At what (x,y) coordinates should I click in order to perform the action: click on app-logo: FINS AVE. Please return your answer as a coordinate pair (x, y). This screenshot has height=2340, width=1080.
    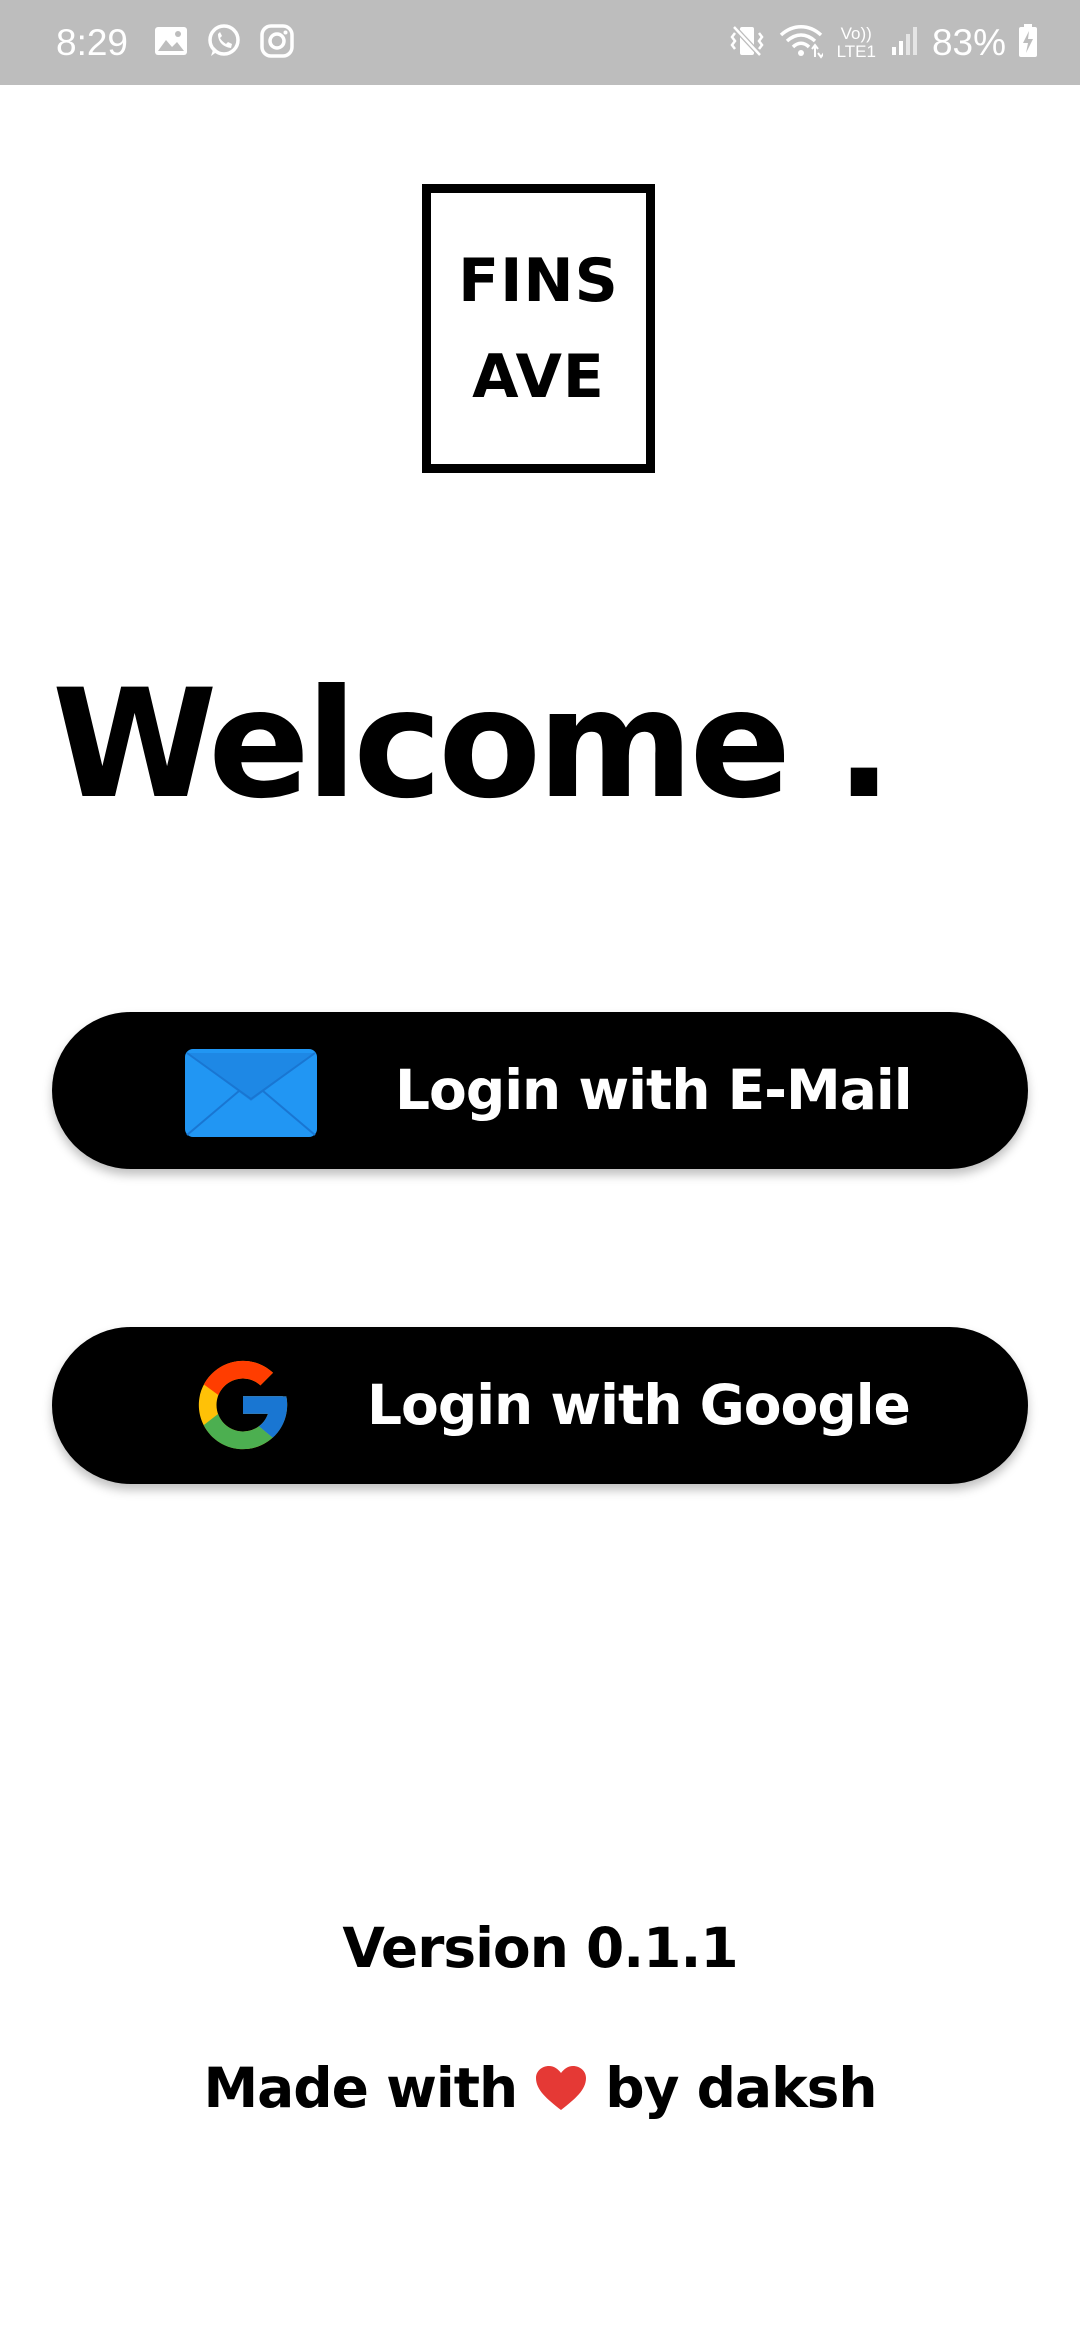
    Looking at the image, I should click on (538, 328).